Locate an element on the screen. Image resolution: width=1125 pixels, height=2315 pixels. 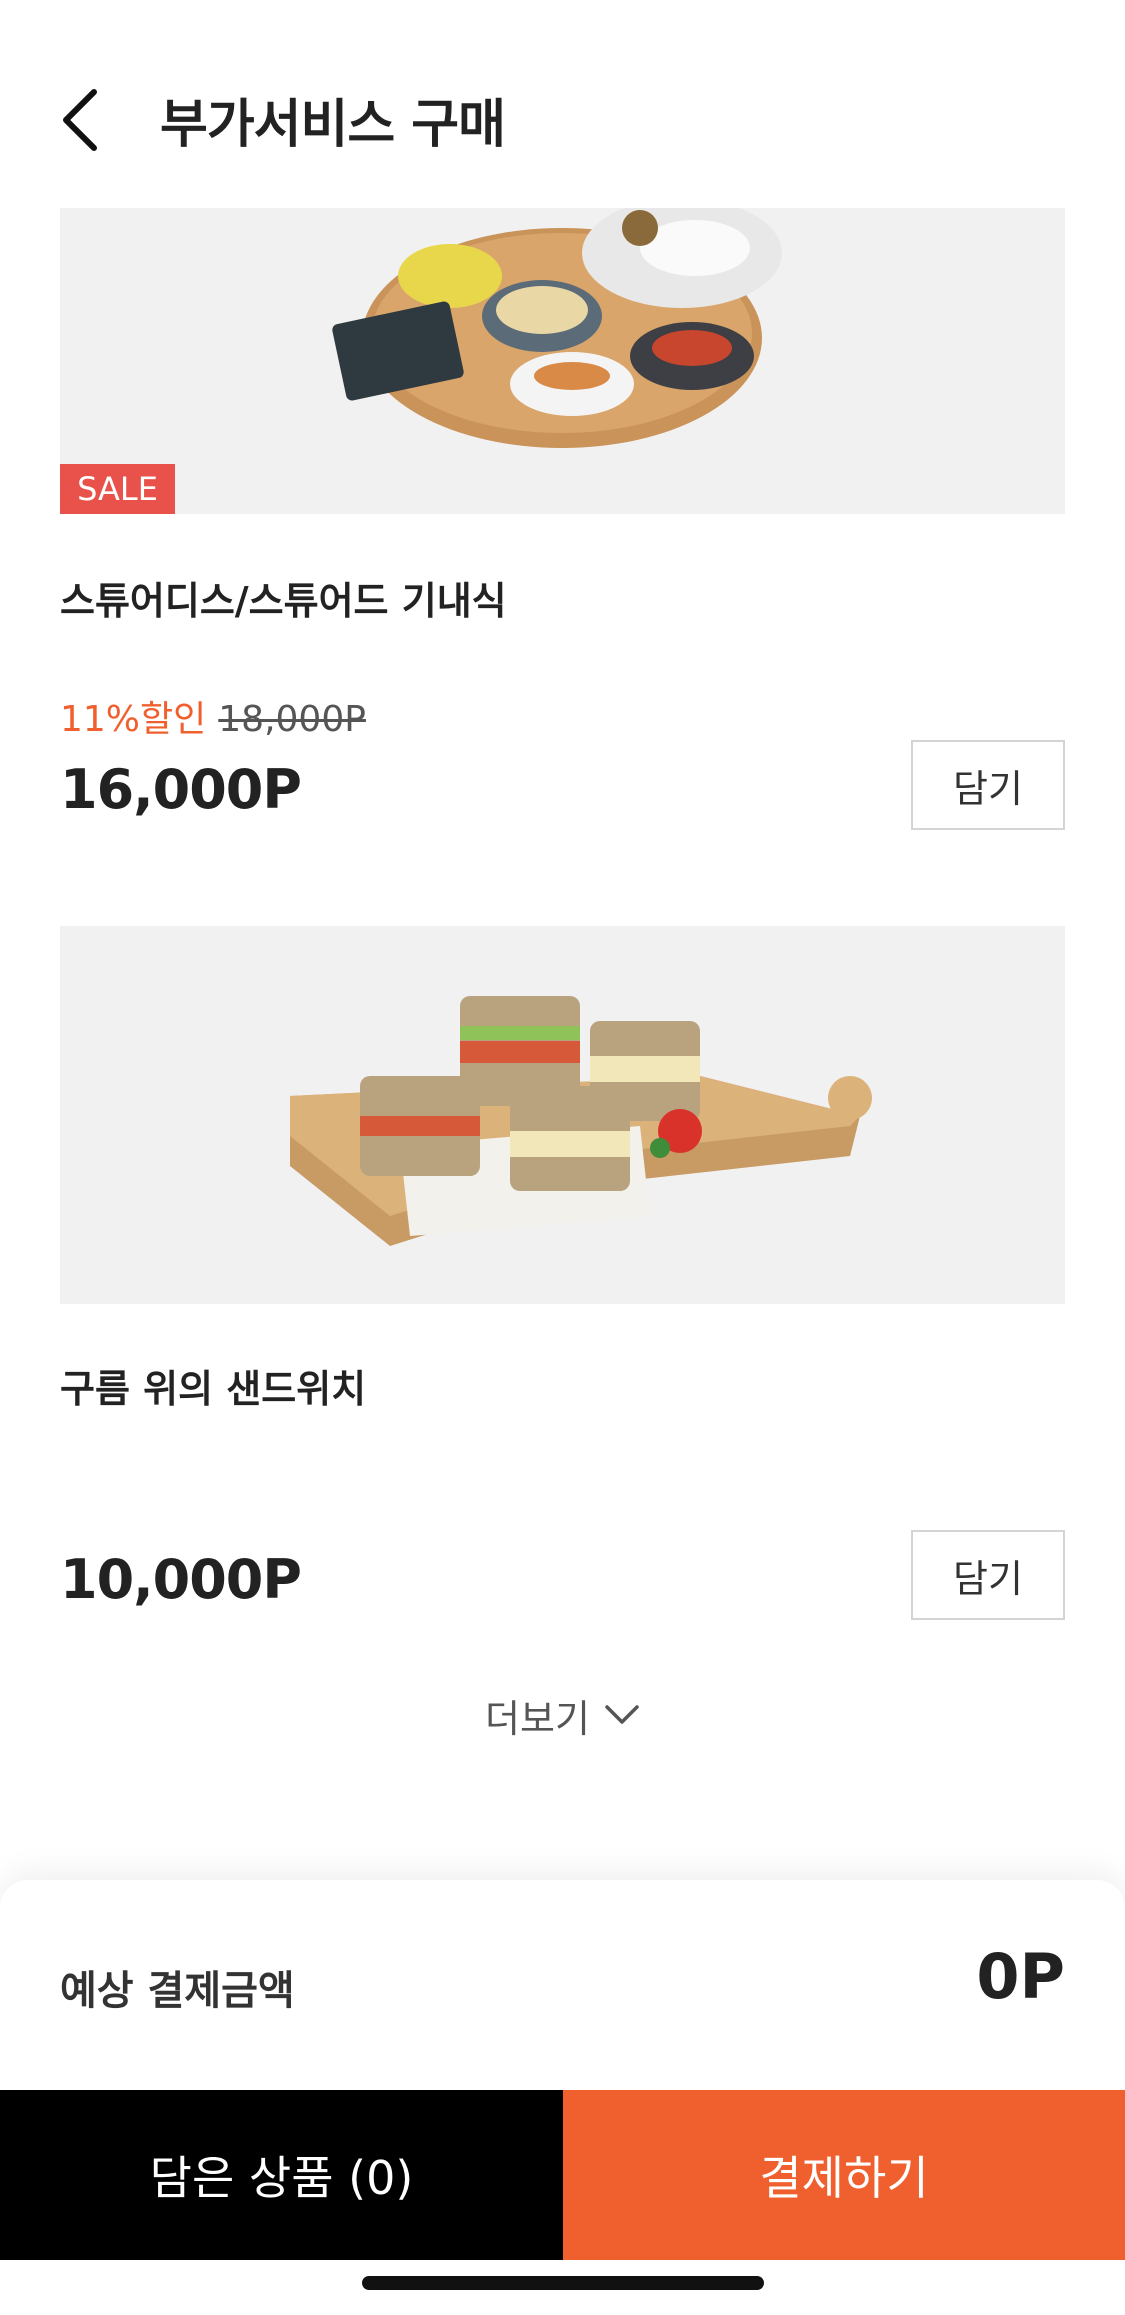
pay-button: 결제하기 is located at coordinates (844, 2175).